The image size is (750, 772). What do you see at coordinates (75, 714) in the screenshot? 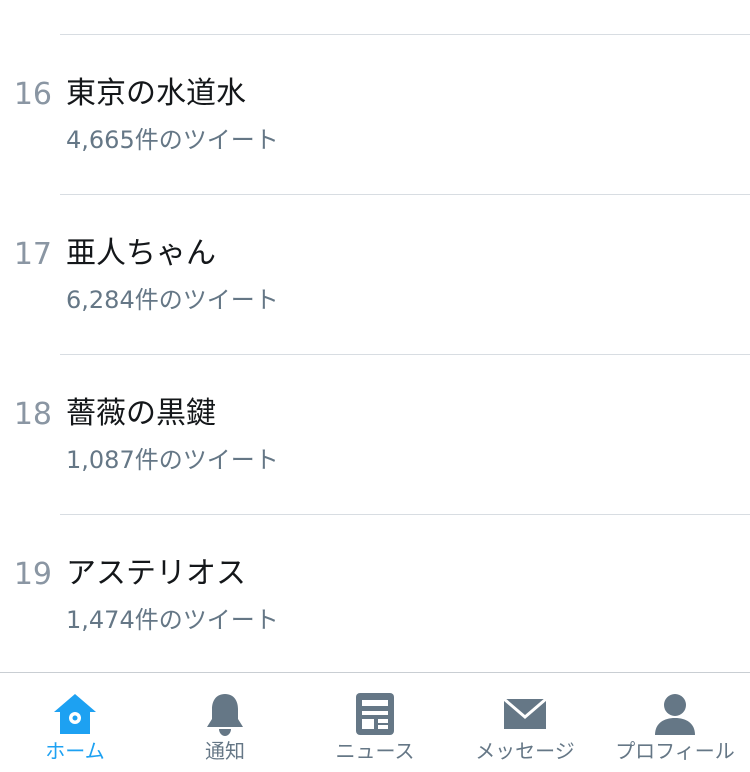
I see `home-icon` at bounding box center [75, 714].